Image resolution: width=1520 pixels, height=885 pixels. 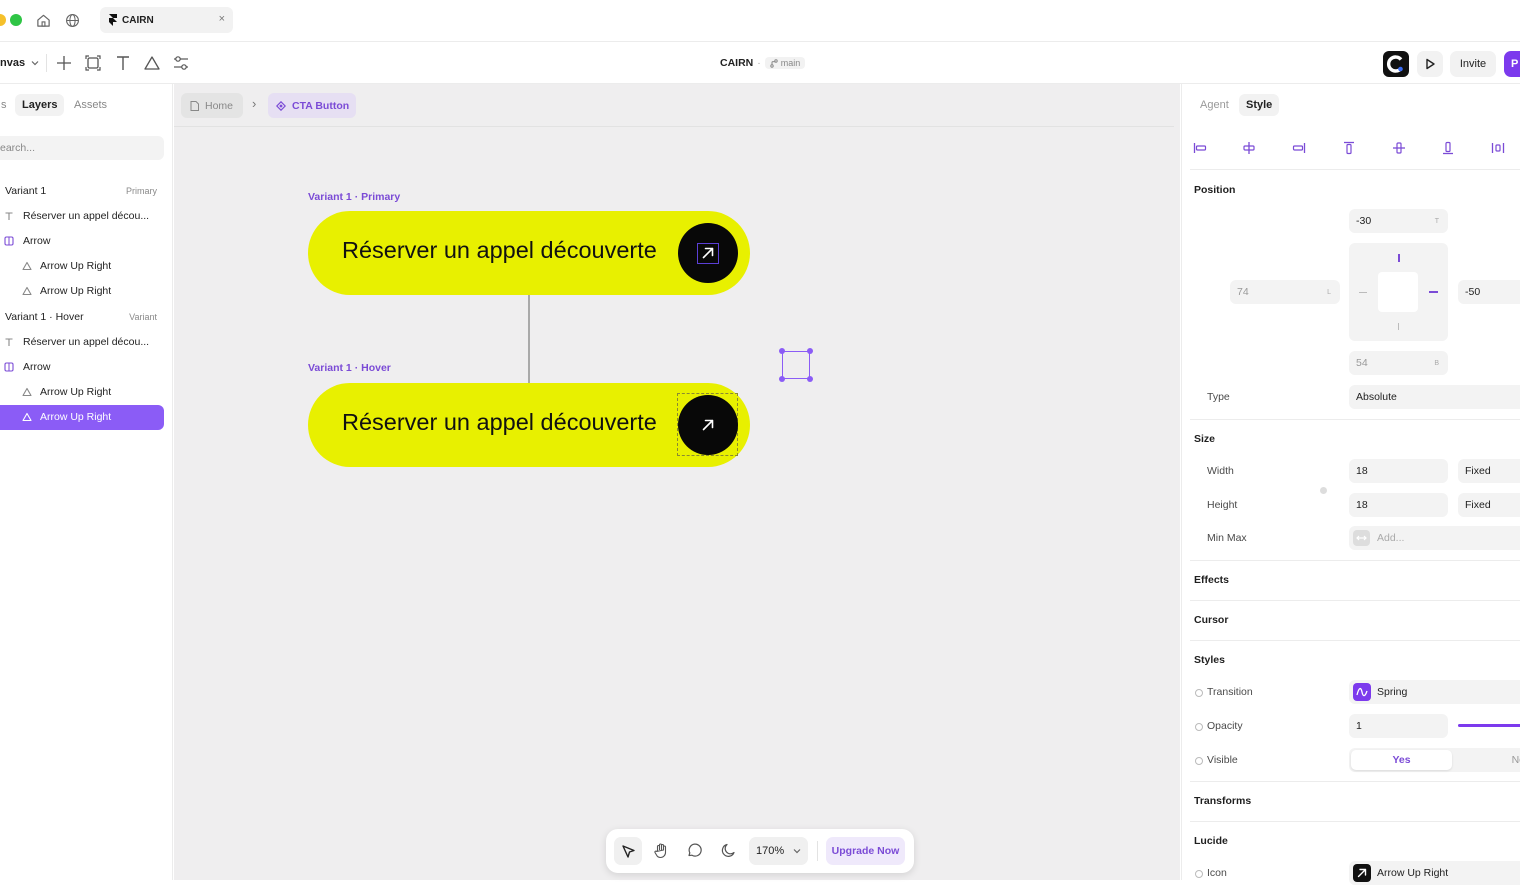 What do you see at coordinates (728, 850) in the screenshot?
I see `moon-icon` at bounding box center [728, 850].